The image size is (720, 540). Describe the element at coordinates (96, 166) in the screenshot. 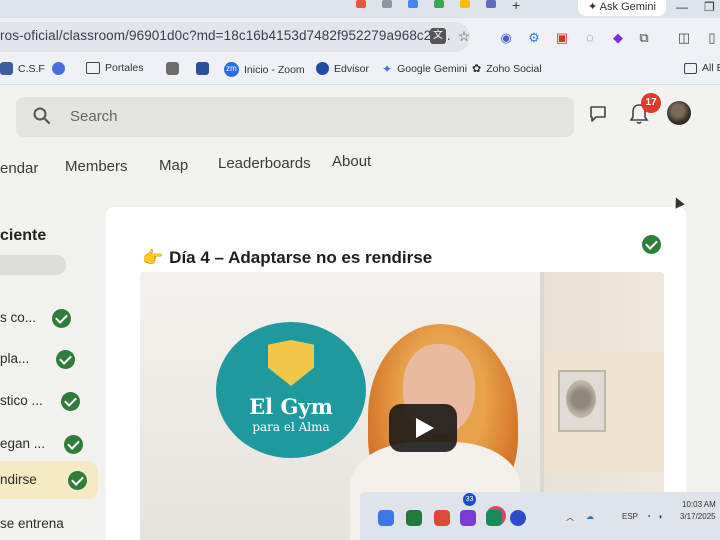

I see `tab-members: Members` at that location.